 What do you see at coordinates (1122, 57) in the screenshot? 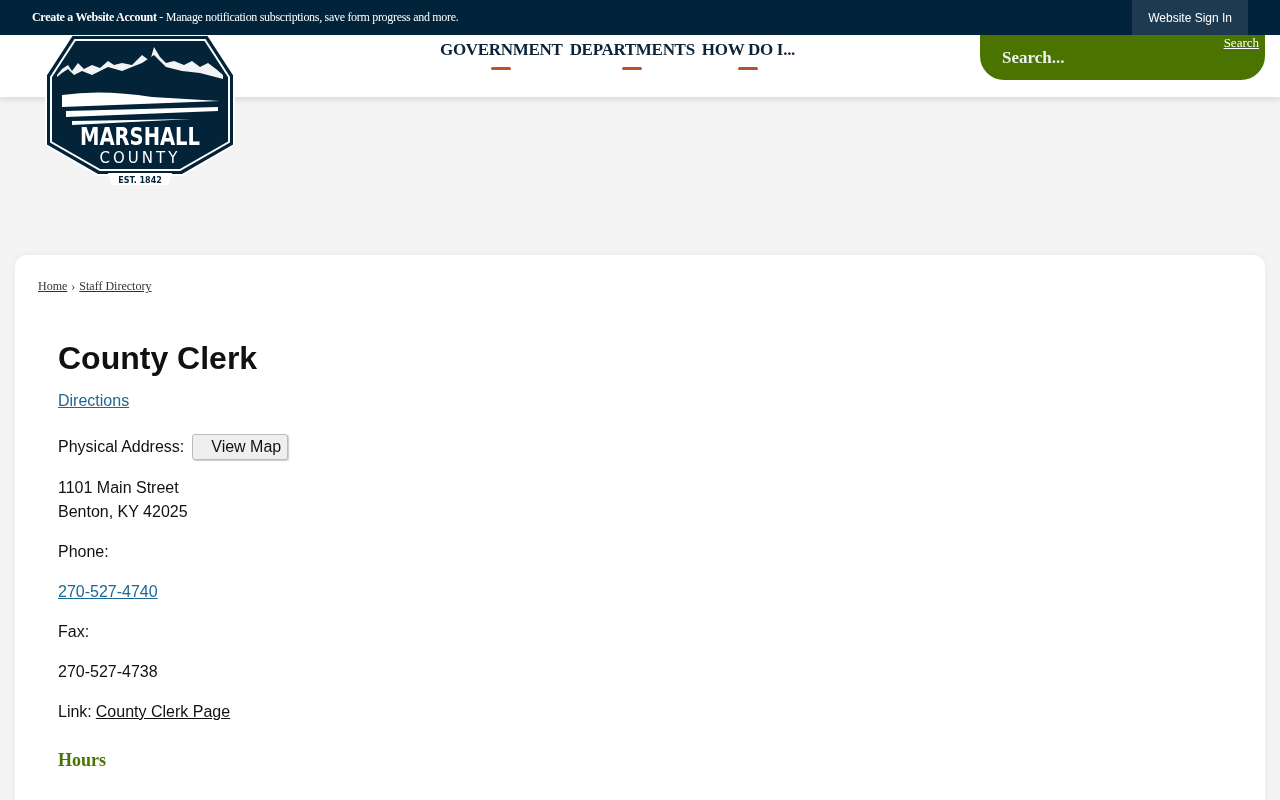
I see `search-field: Search... Search` at bounding box center [1122, 57].